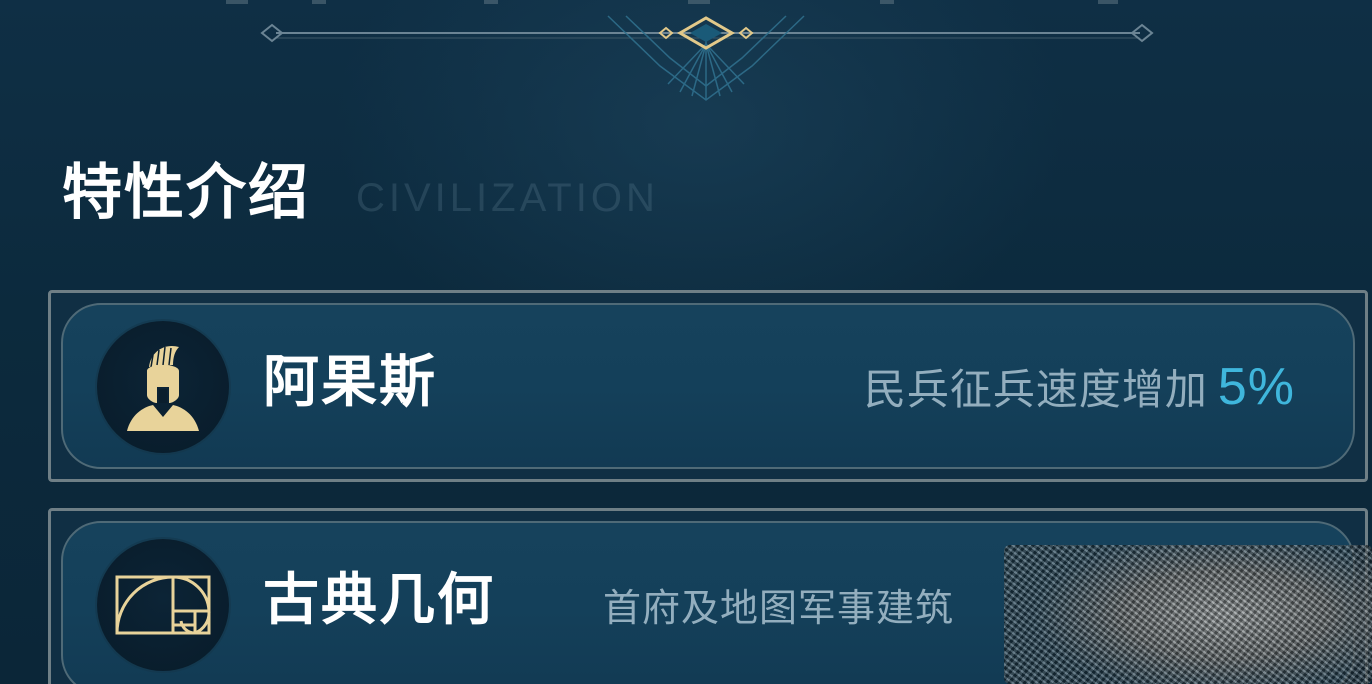  I want to click on top-ornament-divider, so click(690, 50).